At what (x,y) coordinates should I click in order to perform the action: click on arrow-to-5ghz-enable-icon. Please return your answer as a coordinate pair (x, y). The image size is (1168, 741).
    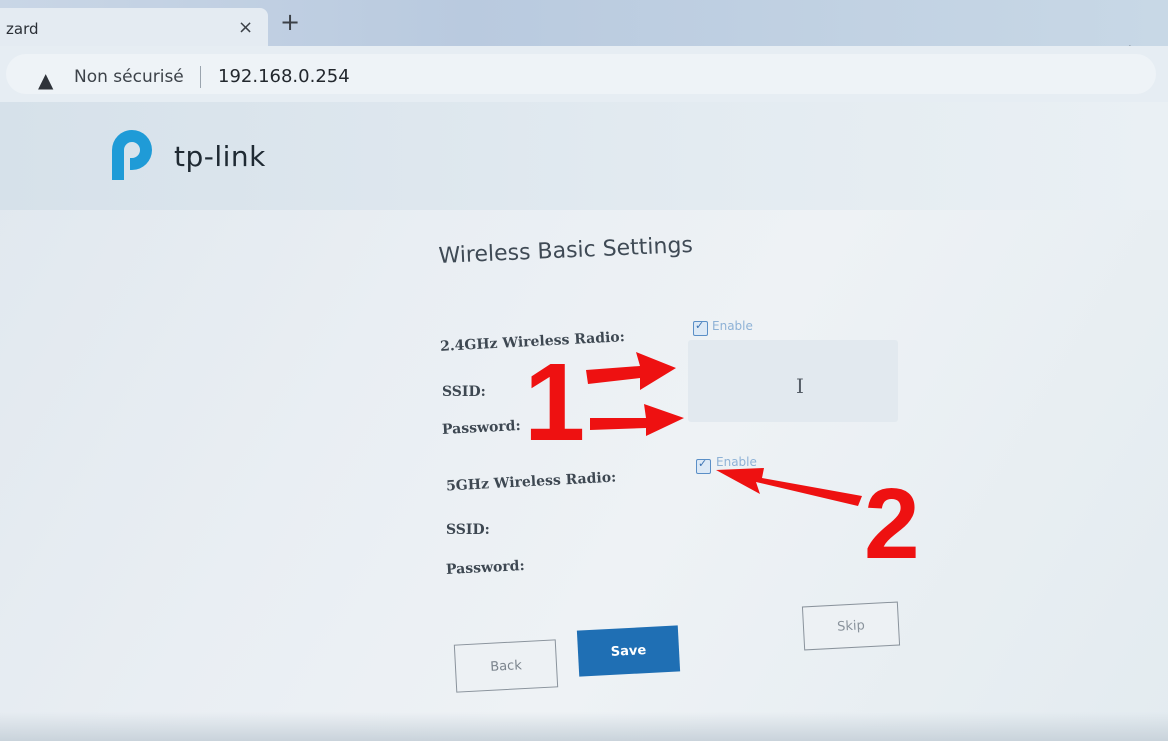
    Looking at the image, I should click on (789, 487).